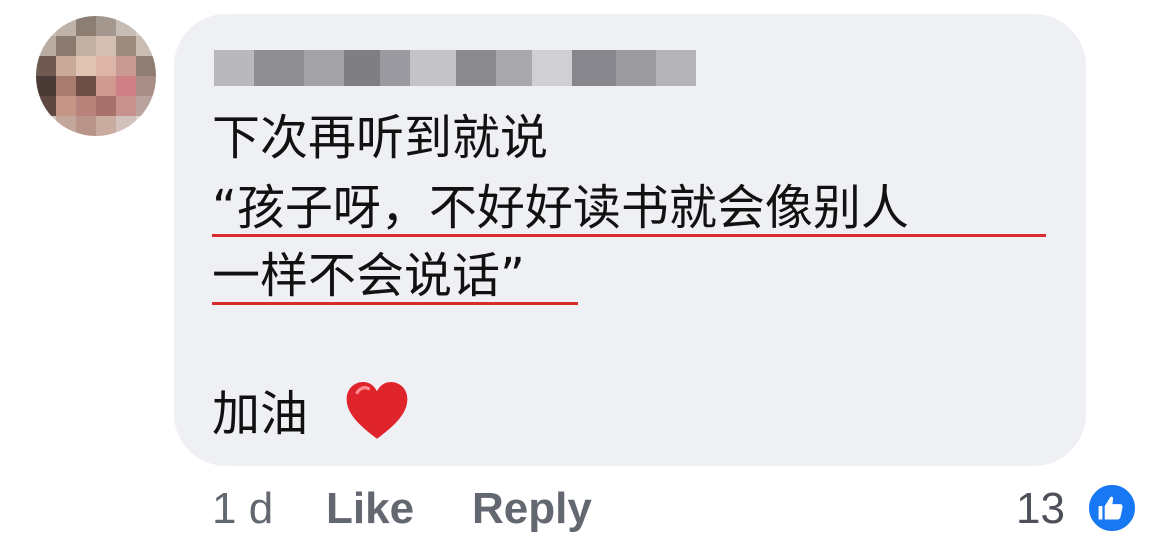 Image resolution: width=1170 pixels, height=552 pixels. Describe the element at coordinates (370, 509) in the screenshot. I see `like-button: Like` at that location.